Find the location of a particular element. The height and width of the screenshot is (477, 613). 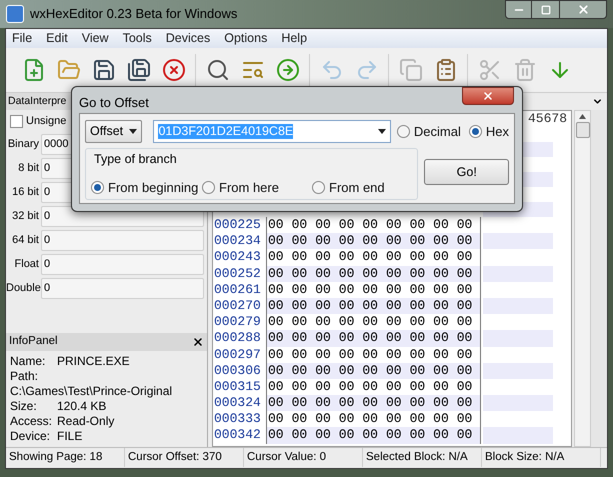

dialog-title: Go to Offset is located at coordinates (114, 103).